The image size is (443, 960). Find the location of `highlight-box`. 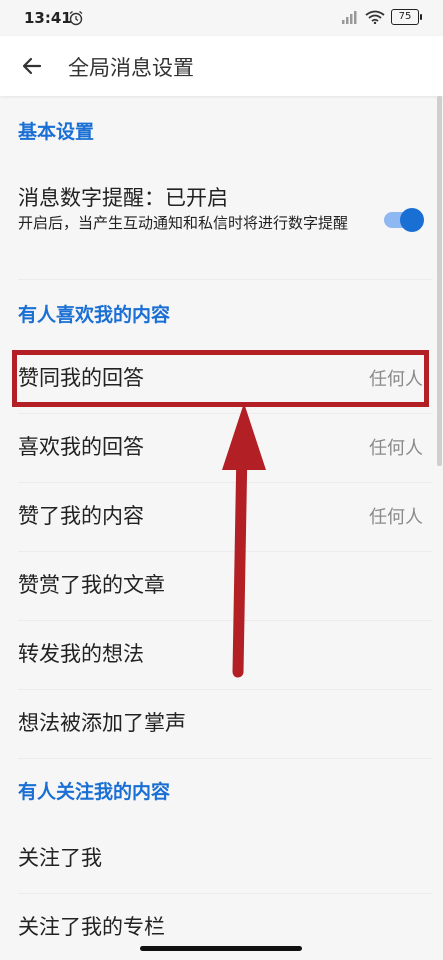

highlight-box is located at coordinates (220, 378).